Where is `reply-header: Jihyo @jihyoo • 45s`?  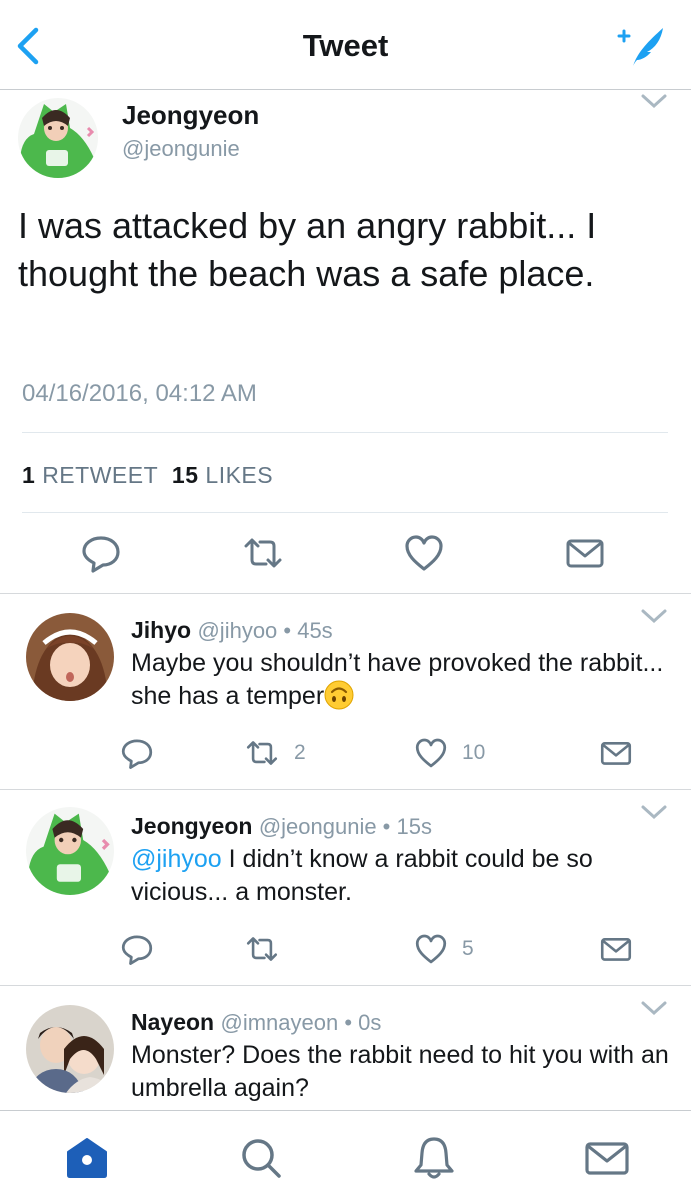 reply-header: Jihyo @jihyoo • 45s is located at coordinates (232, 630).